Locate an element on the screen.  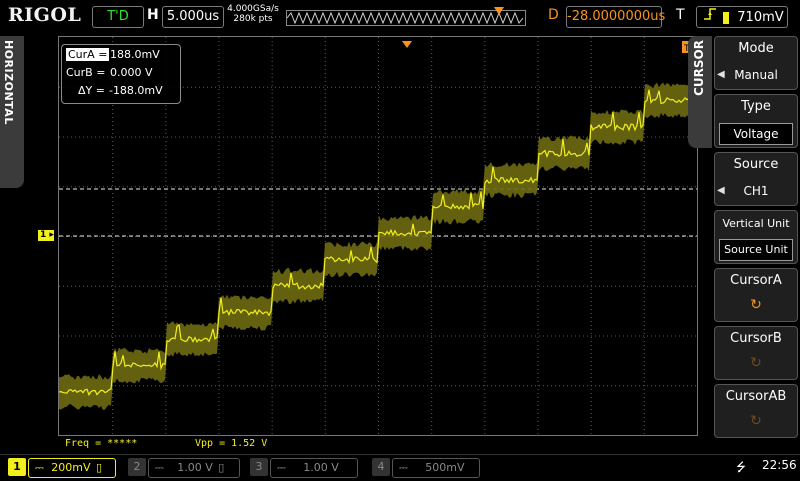
horizontal-label: H is located at coordinates (153, 15).